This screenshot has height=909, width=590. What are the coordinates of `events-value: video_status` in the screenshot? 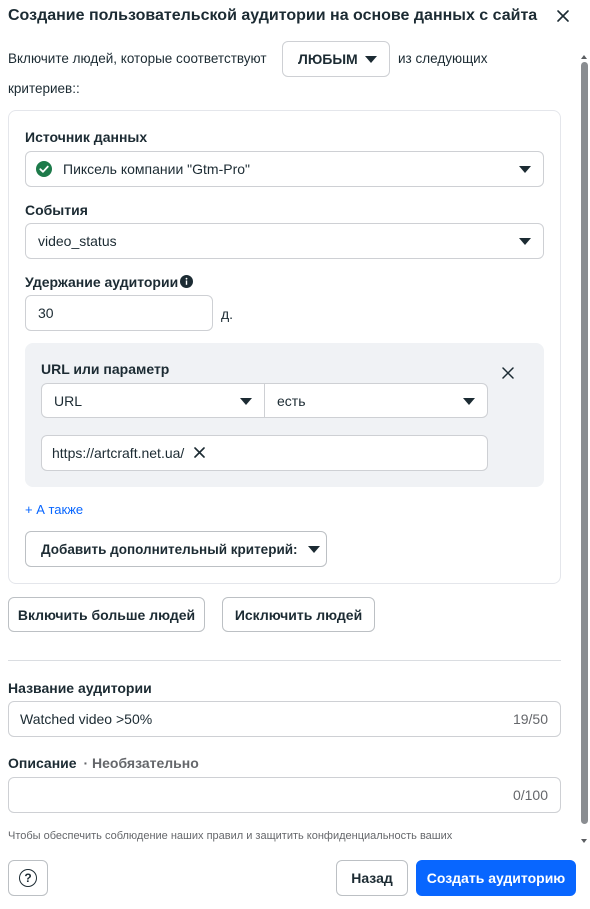 It's located at (77, 241).